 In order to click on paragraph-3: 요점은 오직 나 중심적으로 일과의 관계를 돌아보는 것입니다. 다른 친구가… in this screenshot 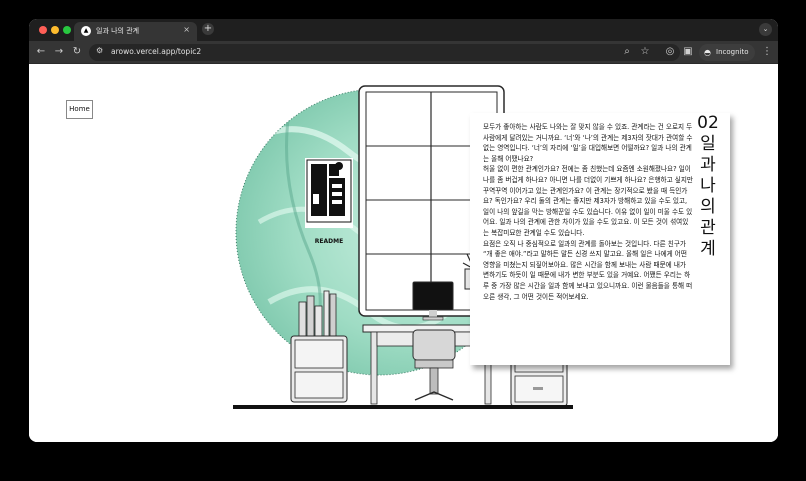, I will do `click(588, 270)`.